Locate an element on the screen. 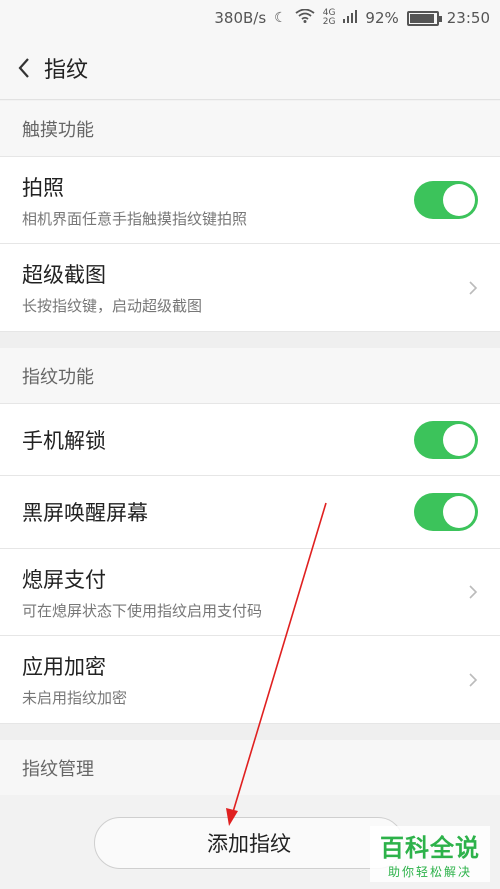 Image resolution: width=500 pixels, height=889 pixels. setting-label: 应用加密 is located at coordinates (64, 667).